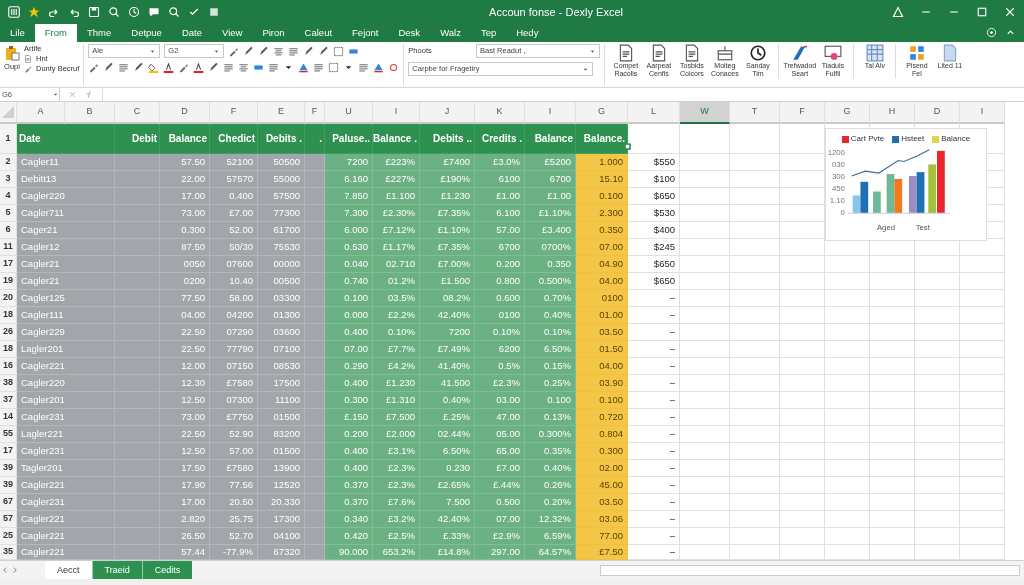 Image resolution: width=1024 pixels, height=585 pixels. Describe the element at coordinates (8, 281) in the screenshot. I see `row-number: 19` at that location.